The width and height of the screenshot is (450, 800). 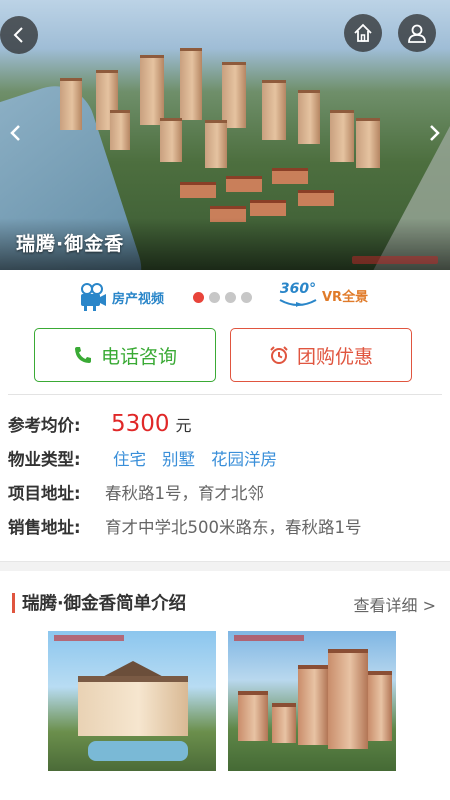 I want to click on sales-address-row: 销售地址: 育才中学北500米路东，春秋路1号, so click(x=225, y=526).